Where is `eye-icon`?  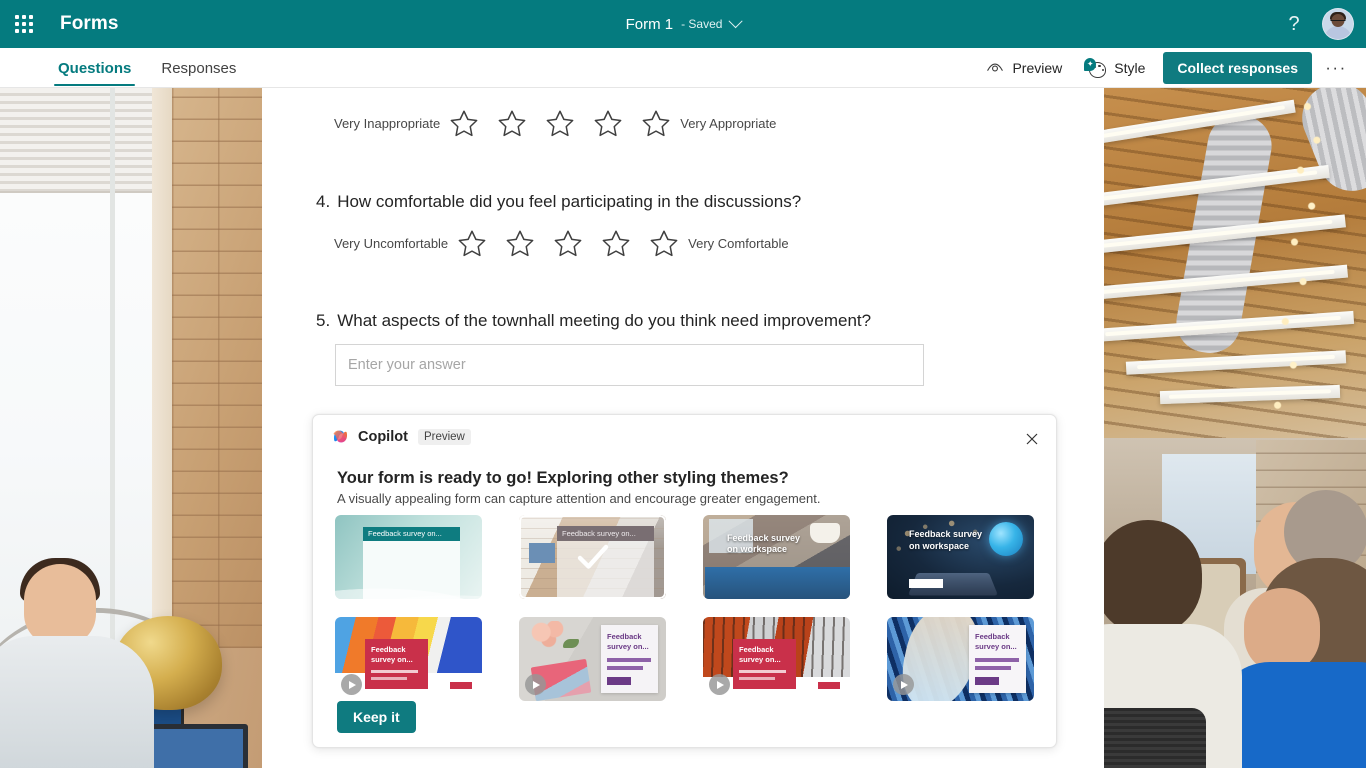 eye-icon is located at coordinates (995, 67).